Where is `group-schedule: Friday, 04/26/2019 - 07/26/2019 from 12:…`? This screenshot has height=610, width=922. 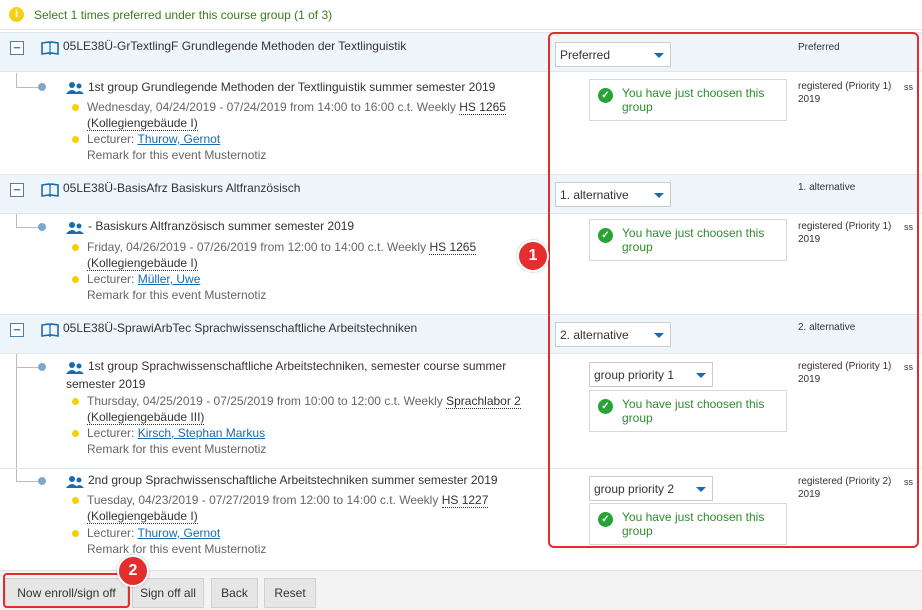
group-schedule: Friday, 04/26/2019 - 07/26/2019 from 12:… is located at coordinates (282, 255).